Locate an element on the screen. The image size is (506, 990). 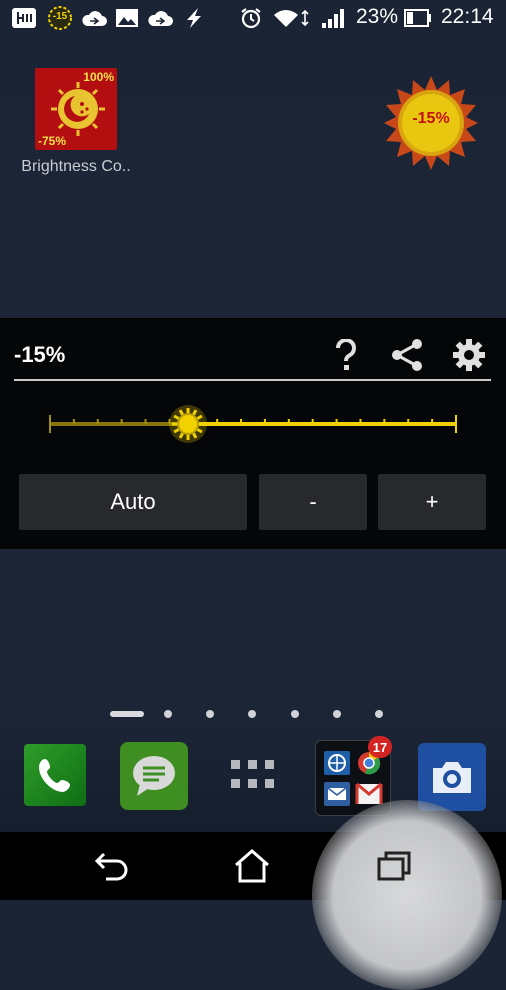
signal-icon is located at coordinates (333, 18).